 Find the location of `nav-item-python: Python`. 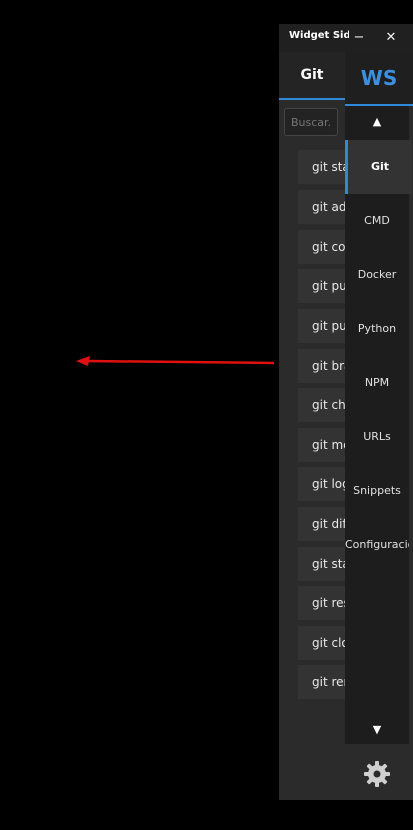

nav-item-python: Python is located at coordinates (377, 329).